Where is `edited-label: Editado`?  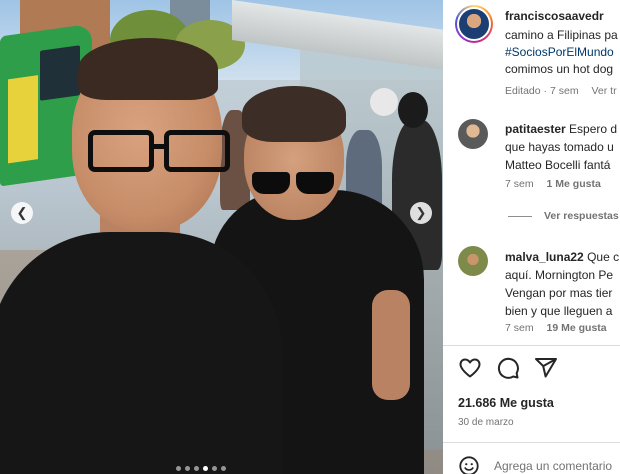 edited-label: Editado is located at coordinates (523, 91).